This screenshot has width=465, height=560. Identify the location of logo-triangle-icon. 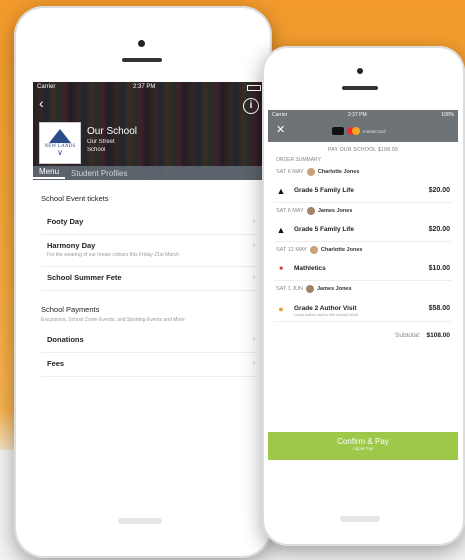
(60, 136).